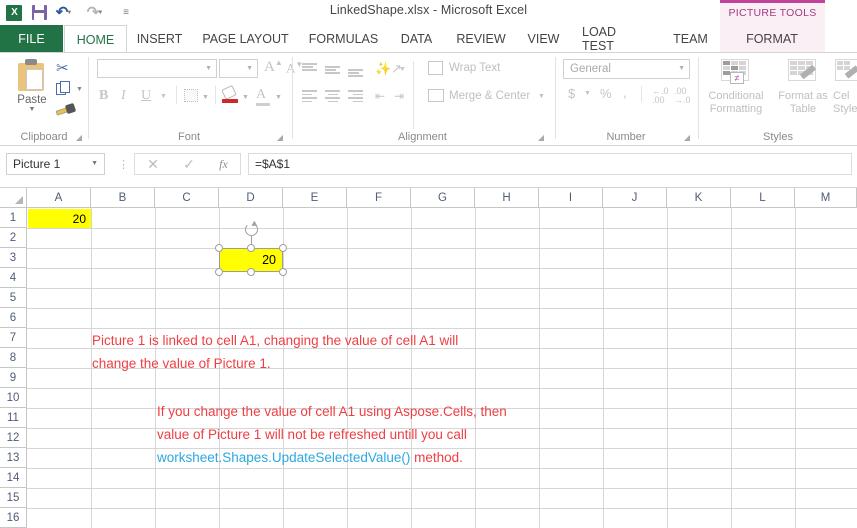 The width and height of the screenshot is (857, 528). What do you see at coordinates (104, 95) in the screenshot?
I see `bold-button: B` at bounding box center [104, 95].